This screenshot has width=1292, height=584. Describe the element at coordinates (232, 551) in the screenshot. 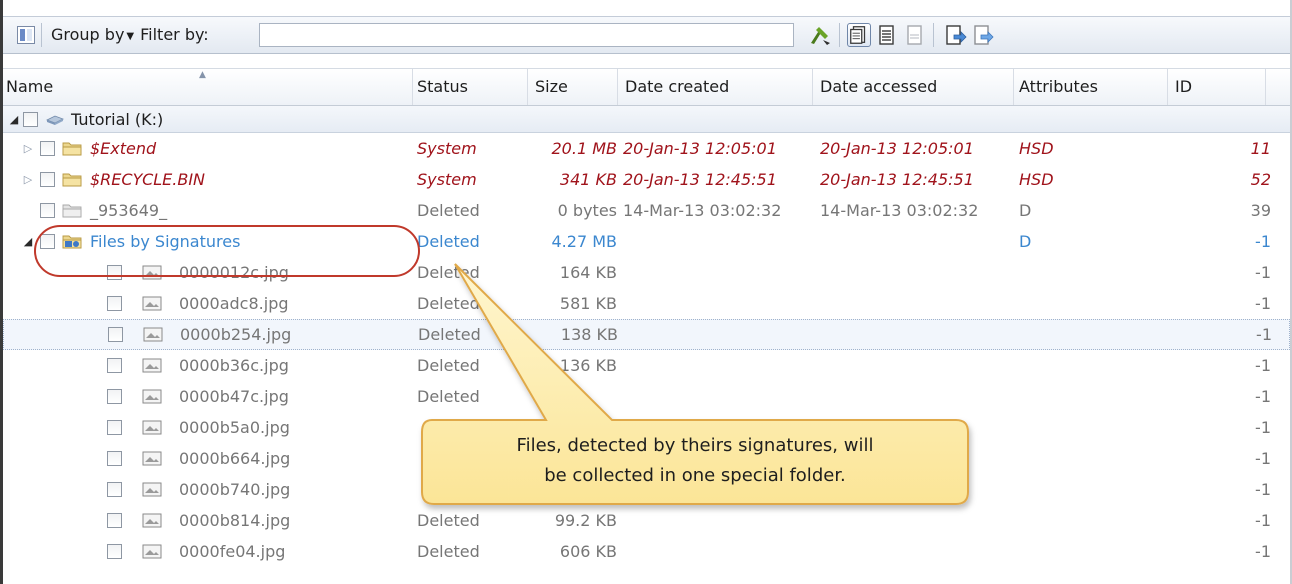

I see `row-name: 0000fe04.jpg` at that location.